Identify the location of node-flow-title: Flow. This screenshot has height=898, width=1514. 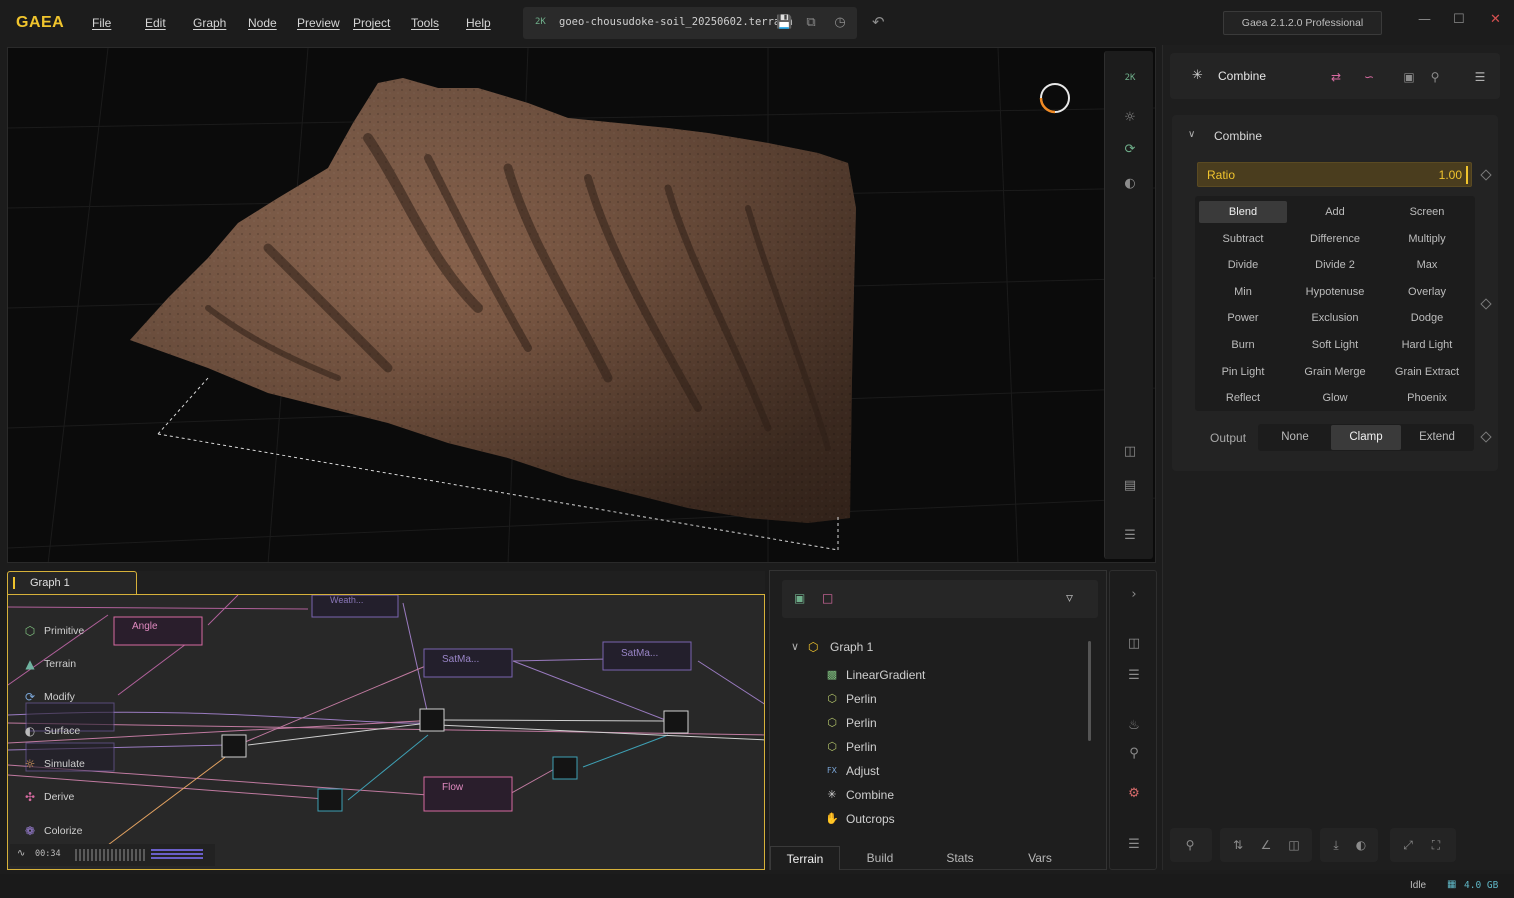
(452, 787).